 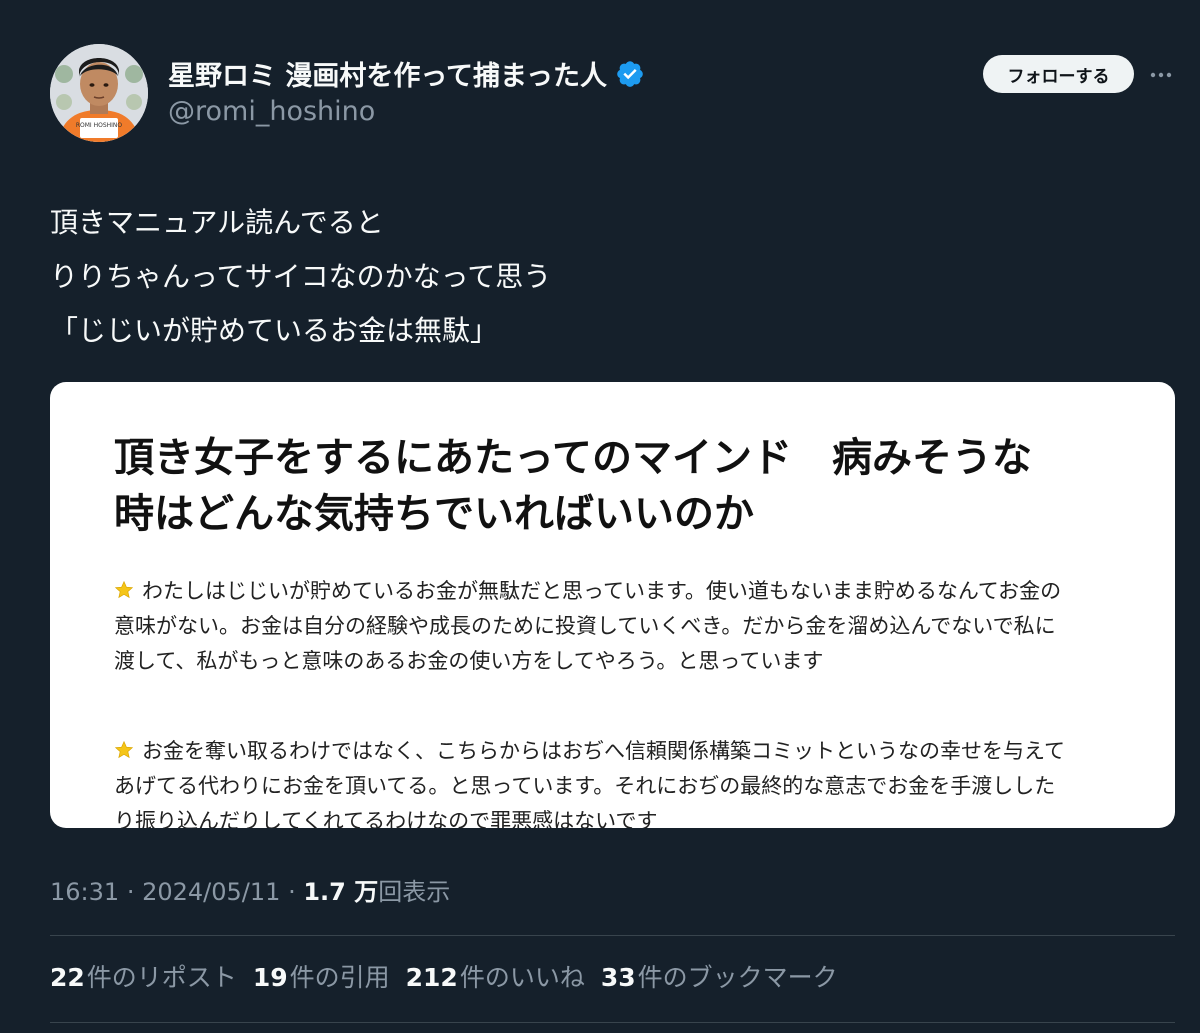 What do you see at coordinates (431, 977) in the screenshot?
I see `likes-count: 212` at bounding box center [431, 977].